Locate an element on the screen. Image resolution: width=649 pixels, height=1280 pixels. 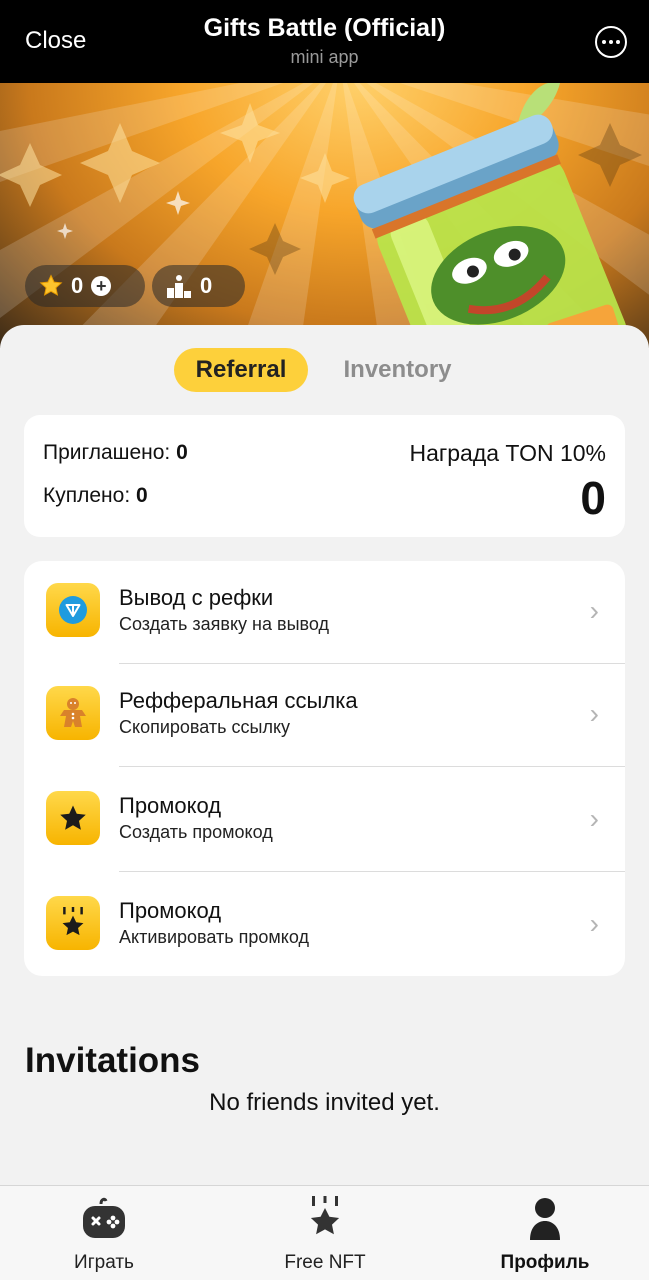
tab-referral: Referral is located at coordinates (241, 370).